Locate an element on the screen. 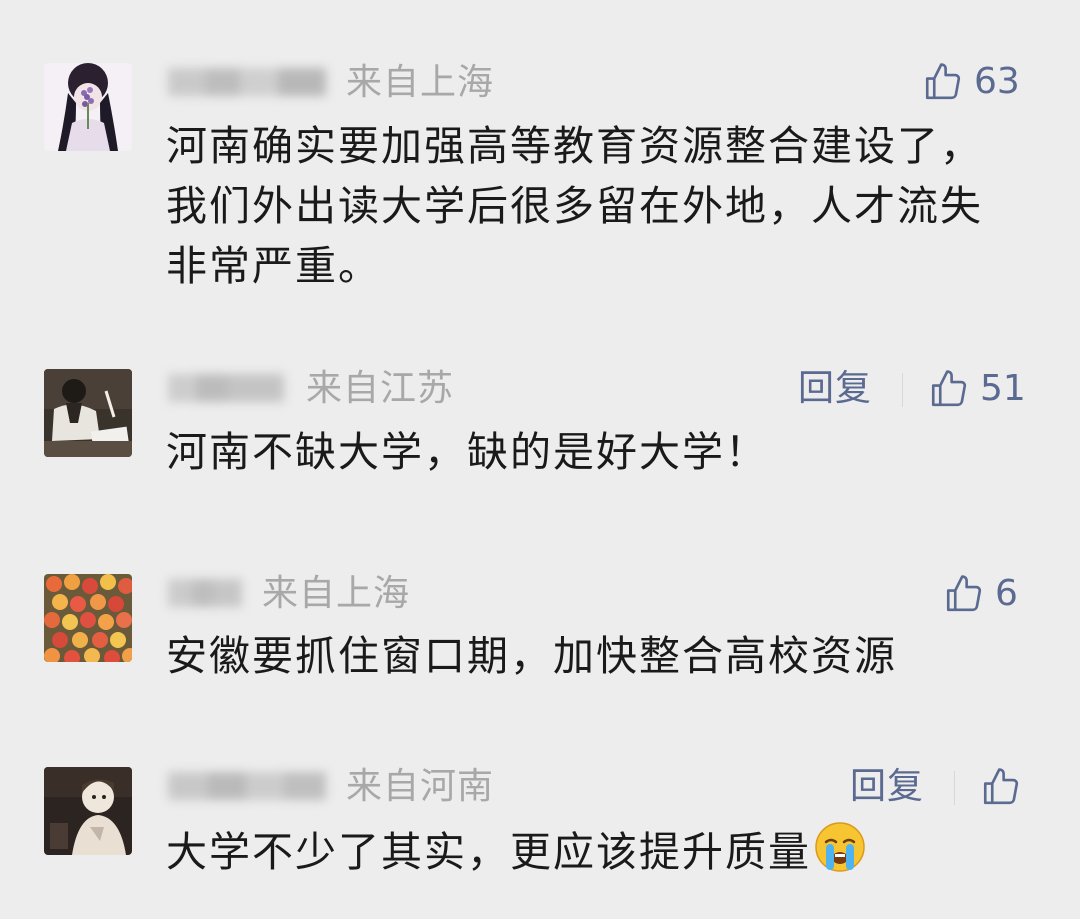  avatar-illustrated-boy-icon is located at coordinates (88, 811).